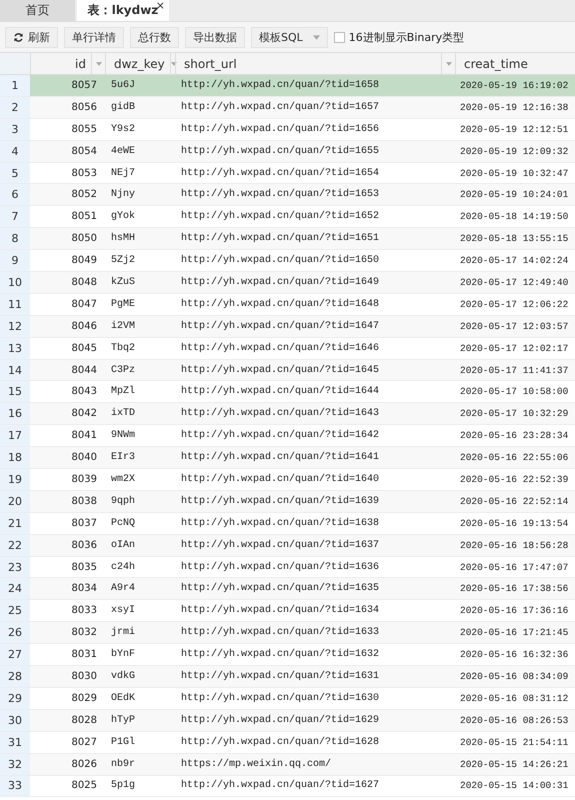  I want to click on table-row: 19 8039 wm2X http://yh.wxpad.cn/quan/?tid=1640 2020-05-16 22:52:39, so click(287, 480).